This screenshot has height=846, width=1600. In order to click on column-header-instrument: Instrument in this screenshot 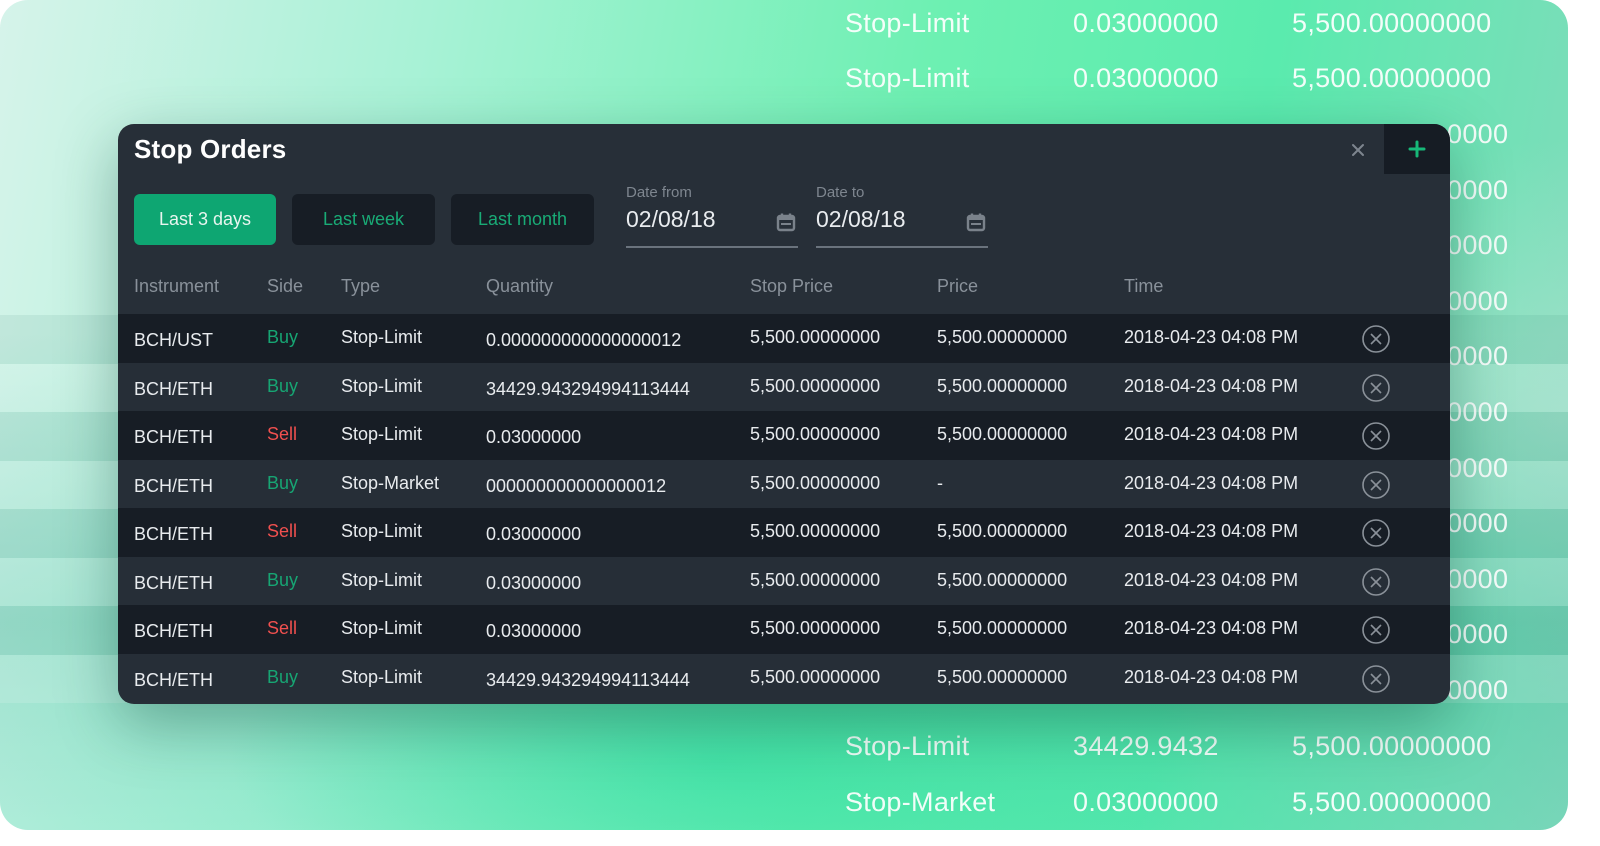, I will do `click(176, 286)`.